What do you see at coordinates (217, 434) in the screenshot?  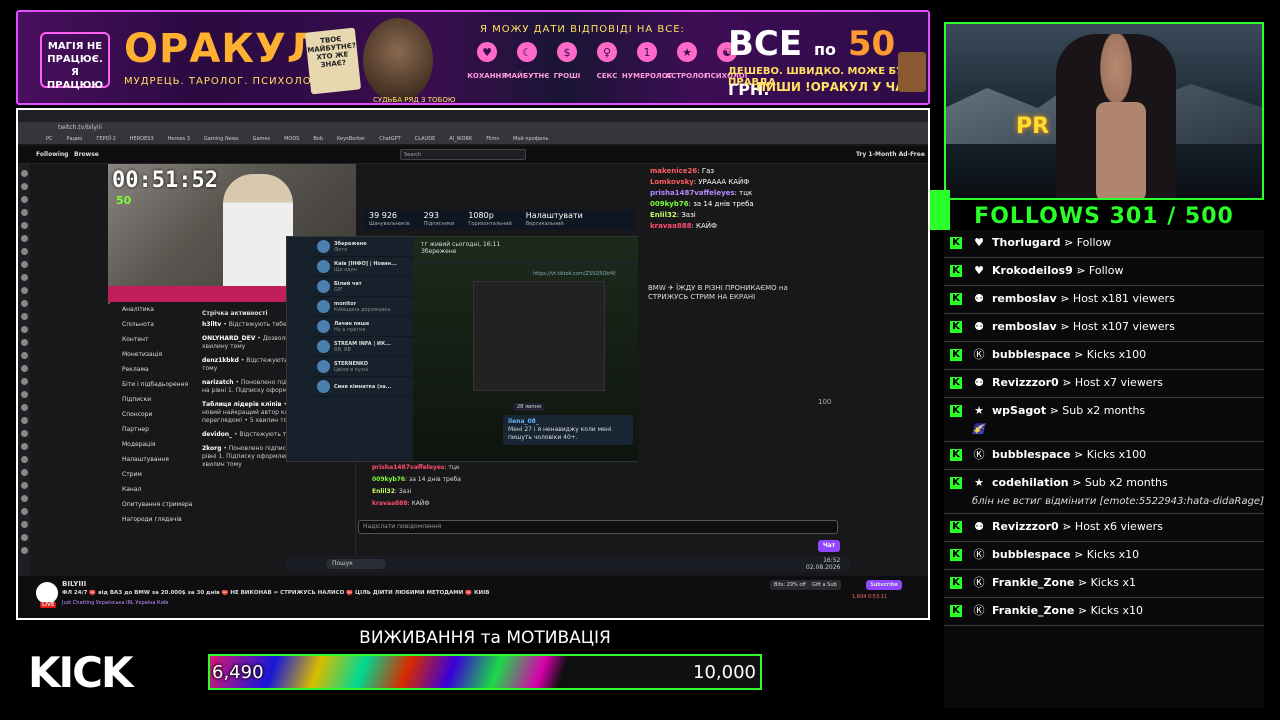 I see `activity-name: devidon_` at bounding box center [217, 434].